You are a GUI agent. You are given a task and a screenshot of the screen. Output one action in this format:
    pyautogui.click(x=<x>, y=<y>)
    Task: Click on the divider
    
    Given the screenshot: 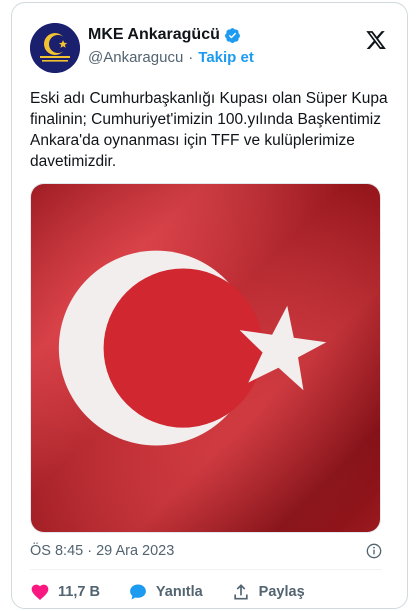 What is the action you would take?
    pyautogui.click(x=206, y=569)
    